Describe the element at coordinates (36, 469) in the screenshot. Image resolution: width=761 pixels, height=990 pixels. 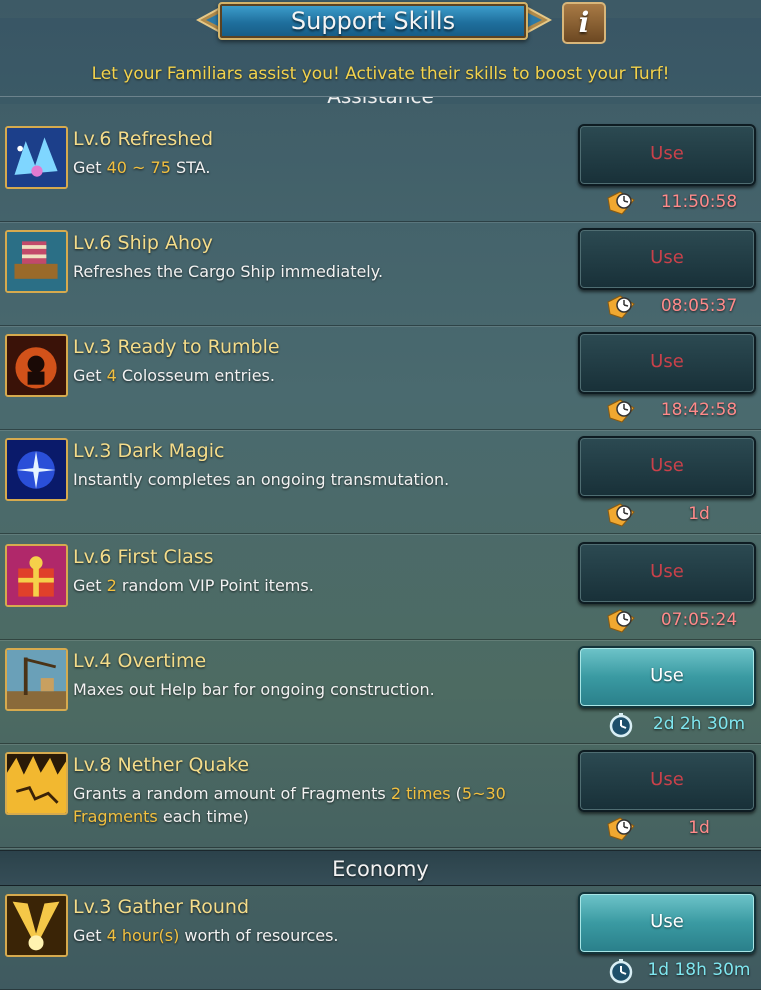
I see `dark-magic-icon` at that location.